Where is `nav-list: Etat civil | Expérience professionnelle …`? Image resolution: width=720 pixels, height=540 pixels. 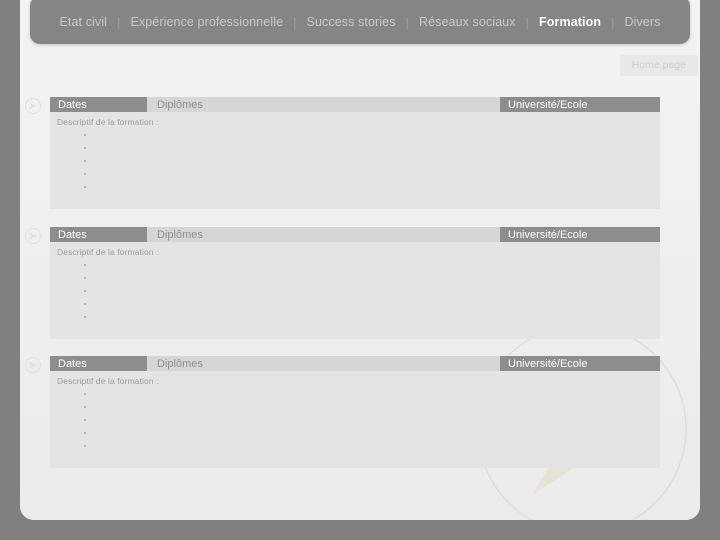
nav-list: Etat civil | Expérience professionnelle … is located at coordinates (360, 20).